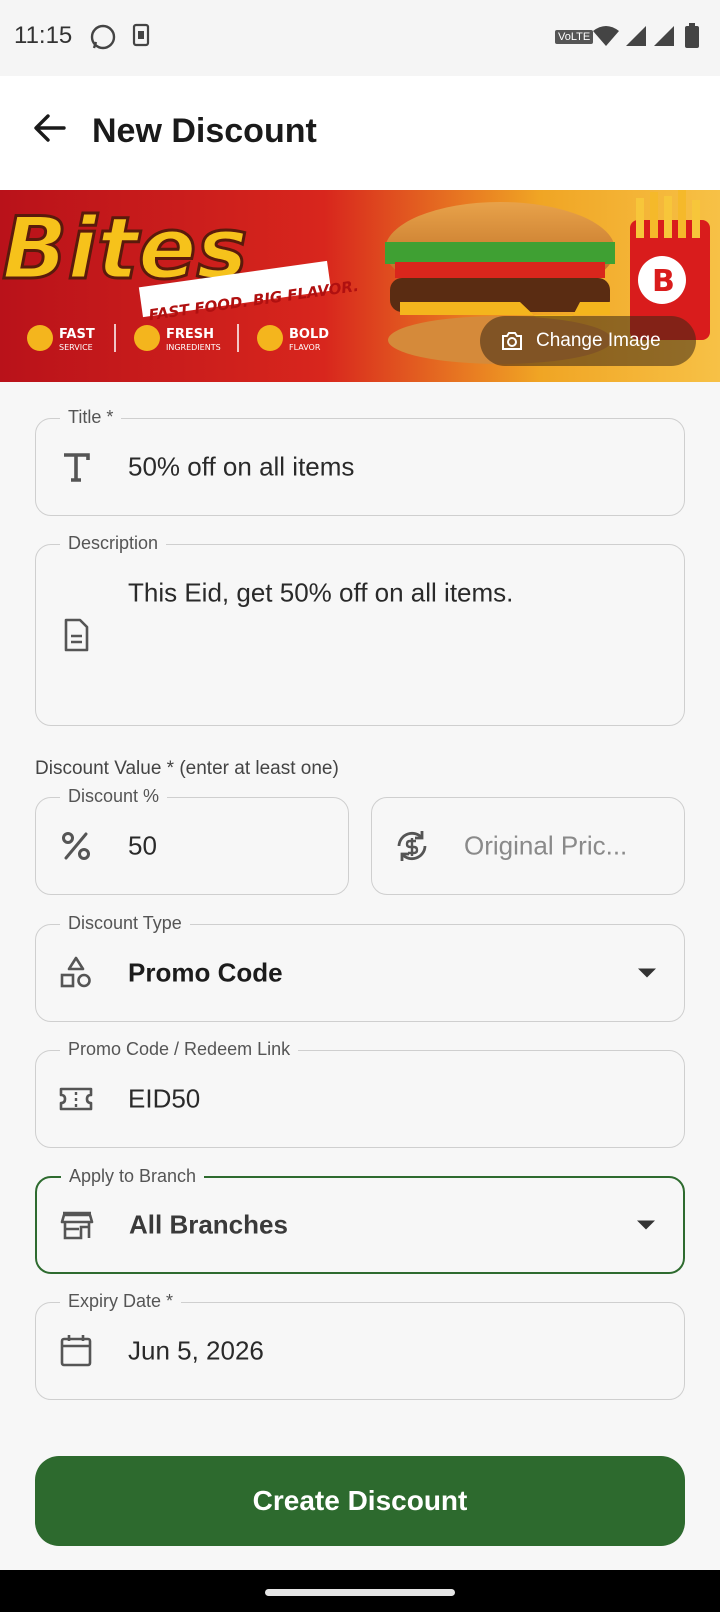 This screenshot has height=1612, width=720. Describe the element at coordinates (142, 846) in the screenshot. I see `discount-percent-input: 50` at that location.